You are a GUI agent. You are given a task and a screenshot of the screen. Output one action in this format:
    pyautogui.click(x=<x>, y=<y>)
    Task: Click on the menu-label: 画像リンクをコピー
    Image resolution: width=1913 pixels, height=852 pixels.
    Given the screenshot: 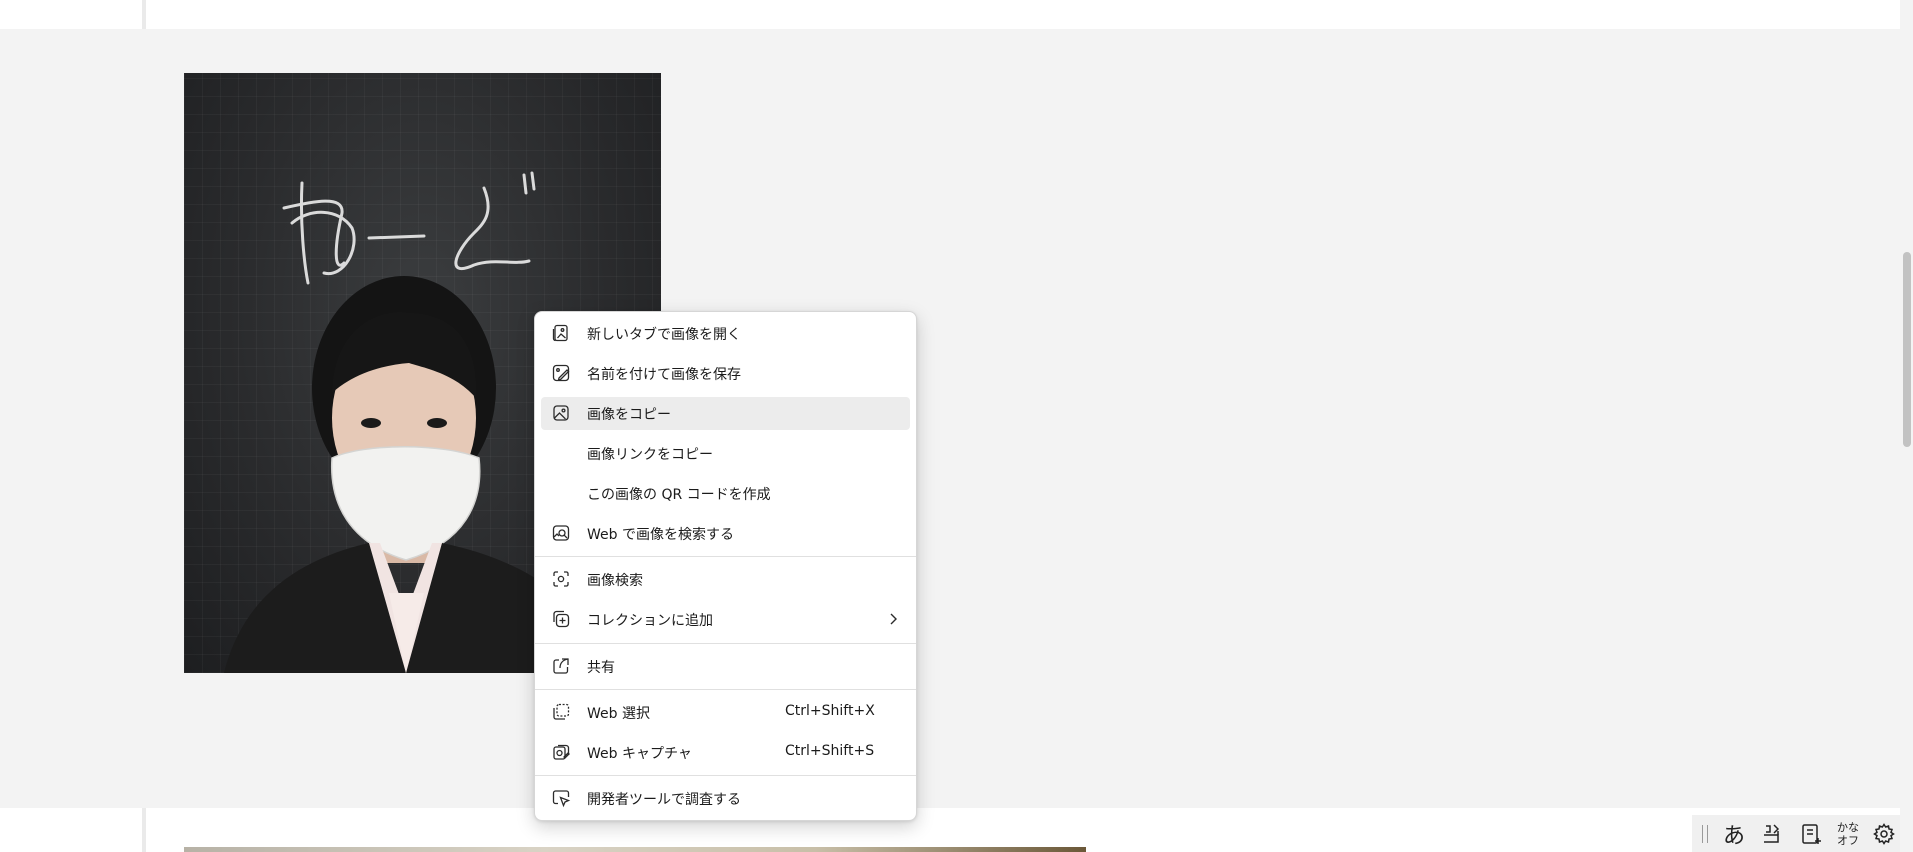 What is the action you would take?
    pyautogui.click(x=650, y=455)
    